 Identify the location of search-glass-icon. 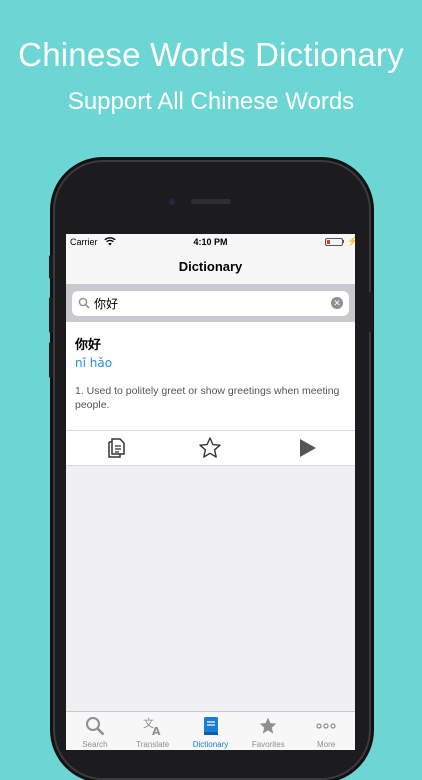
(84, 305).